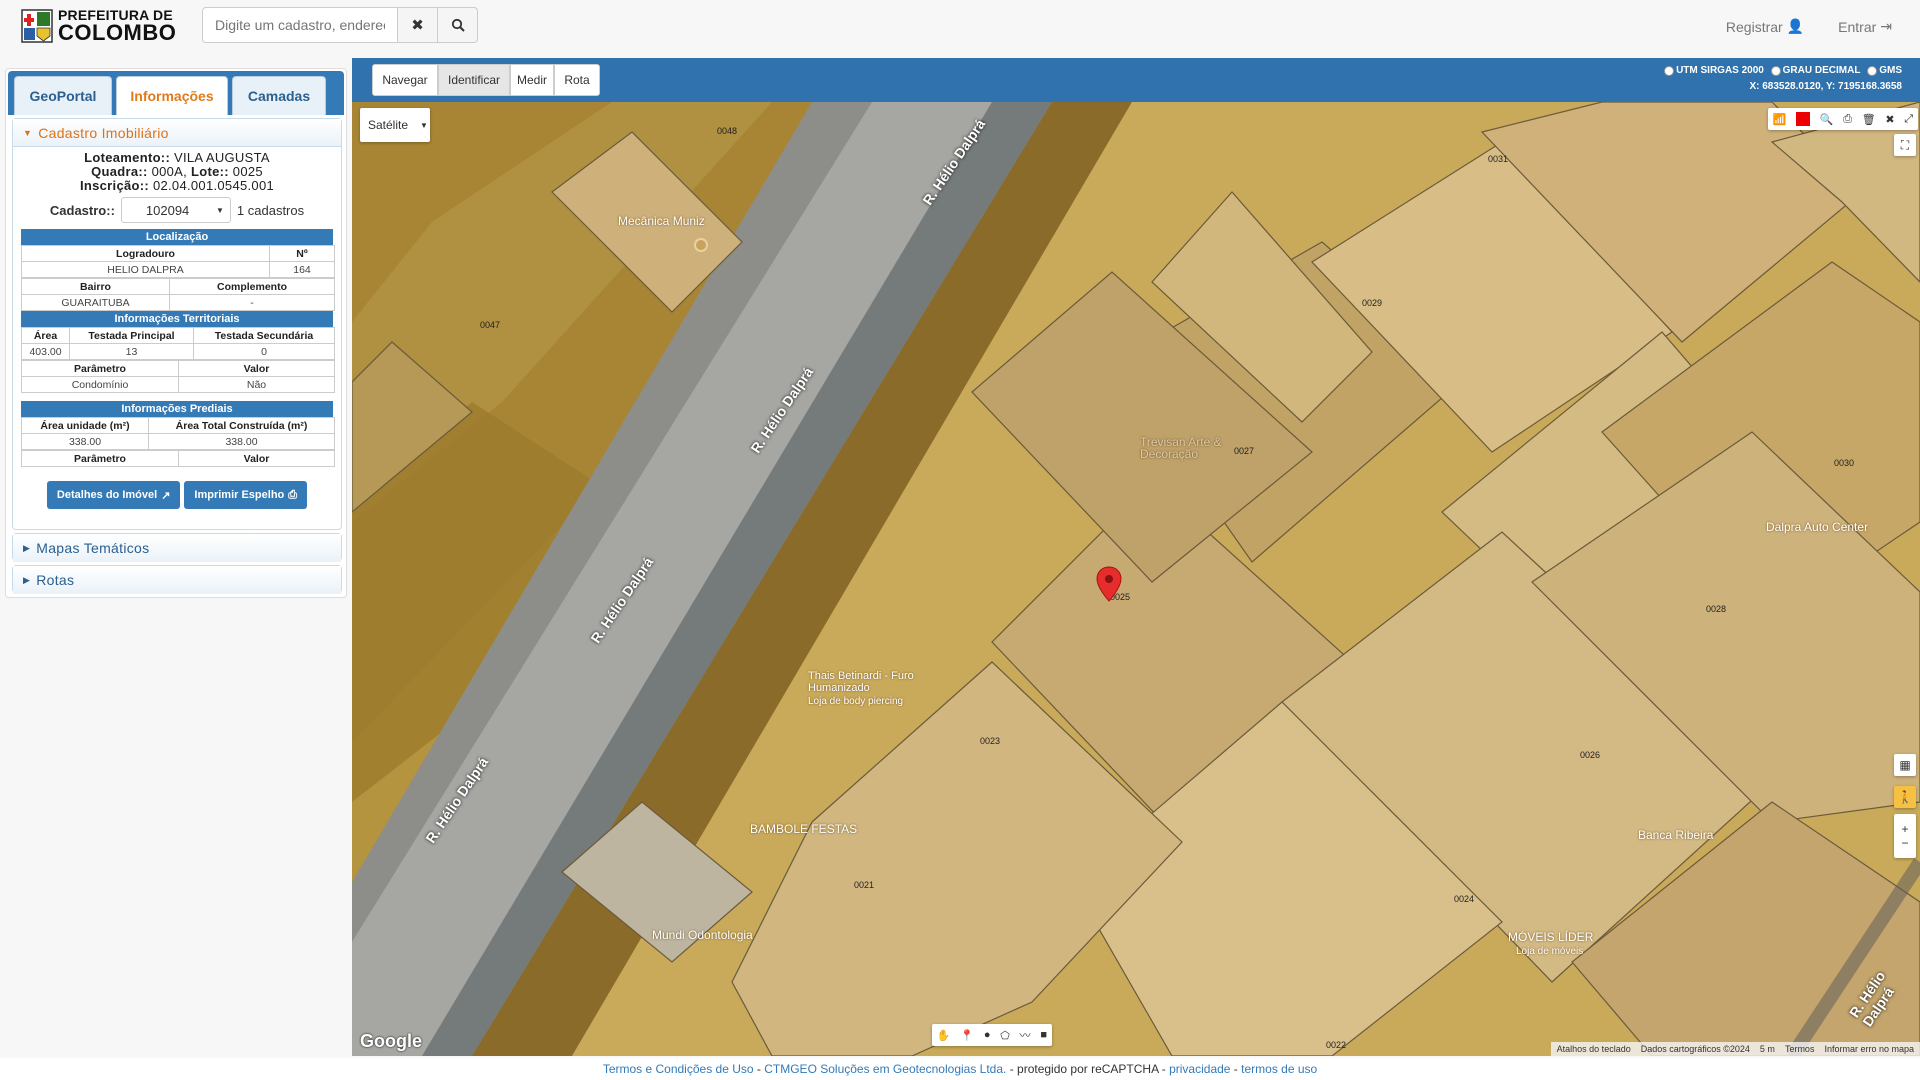 The width and height of the screenshot is (1920, 1080). What do you see at coordinates (944, 1035) in the screenshot?
I see `hand-icon: ✋` at bounding box center [944, 1035].